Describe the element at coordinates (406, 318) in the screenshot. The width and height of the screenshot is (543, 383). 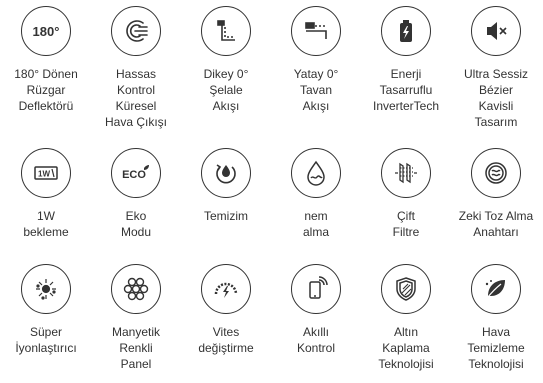
I see `feature-item-gold-coating: Altın Kaplama Teknolojisi` at that location.